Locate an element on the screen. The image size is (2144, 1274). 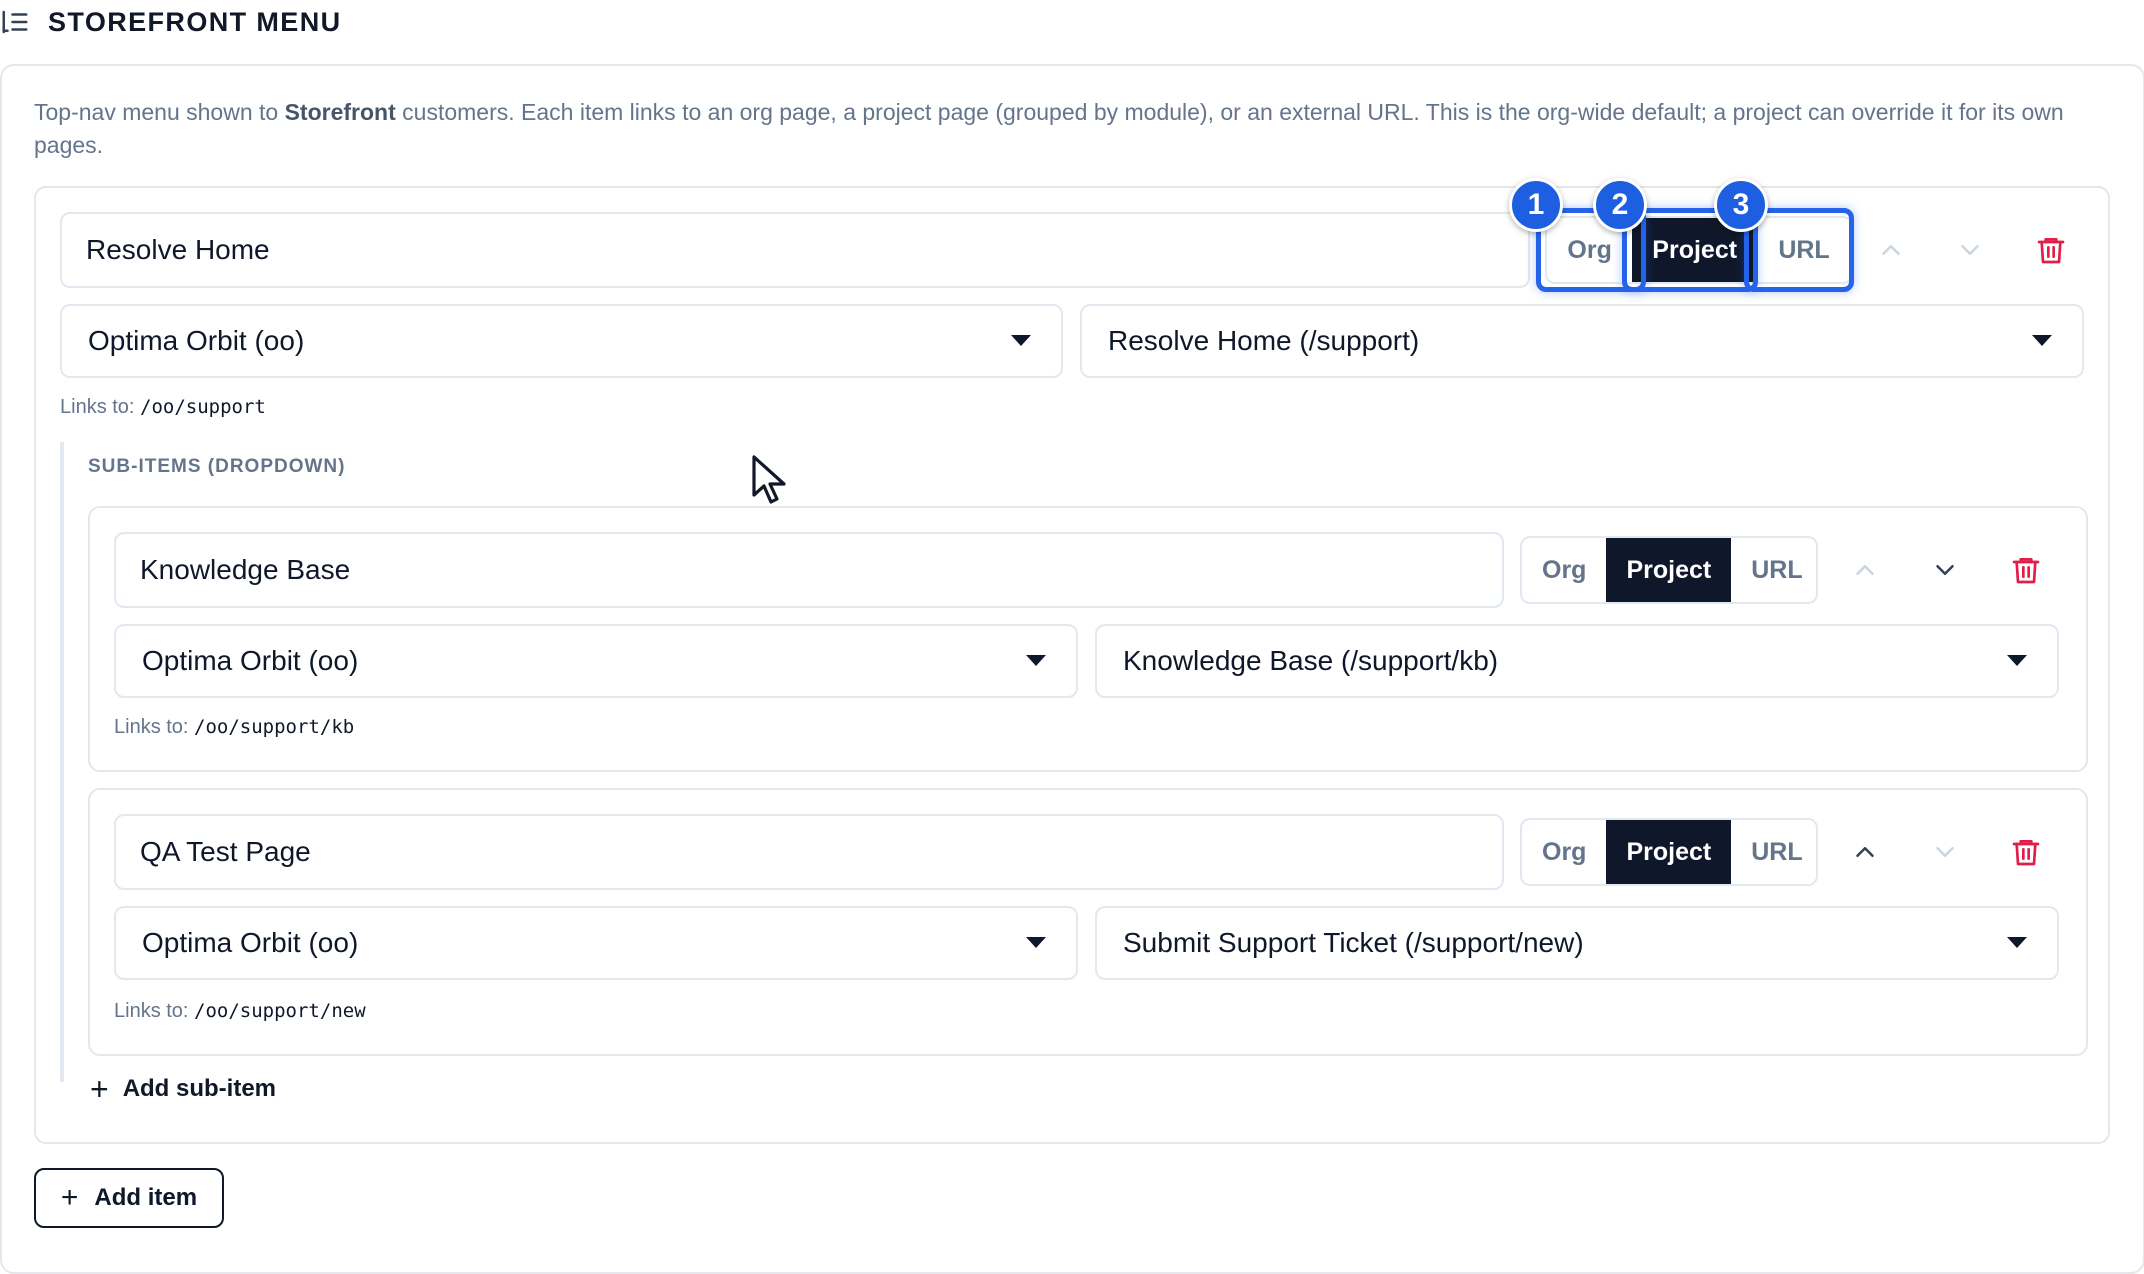
add-item-button: + Add item is located at coordinates (129, 1198).